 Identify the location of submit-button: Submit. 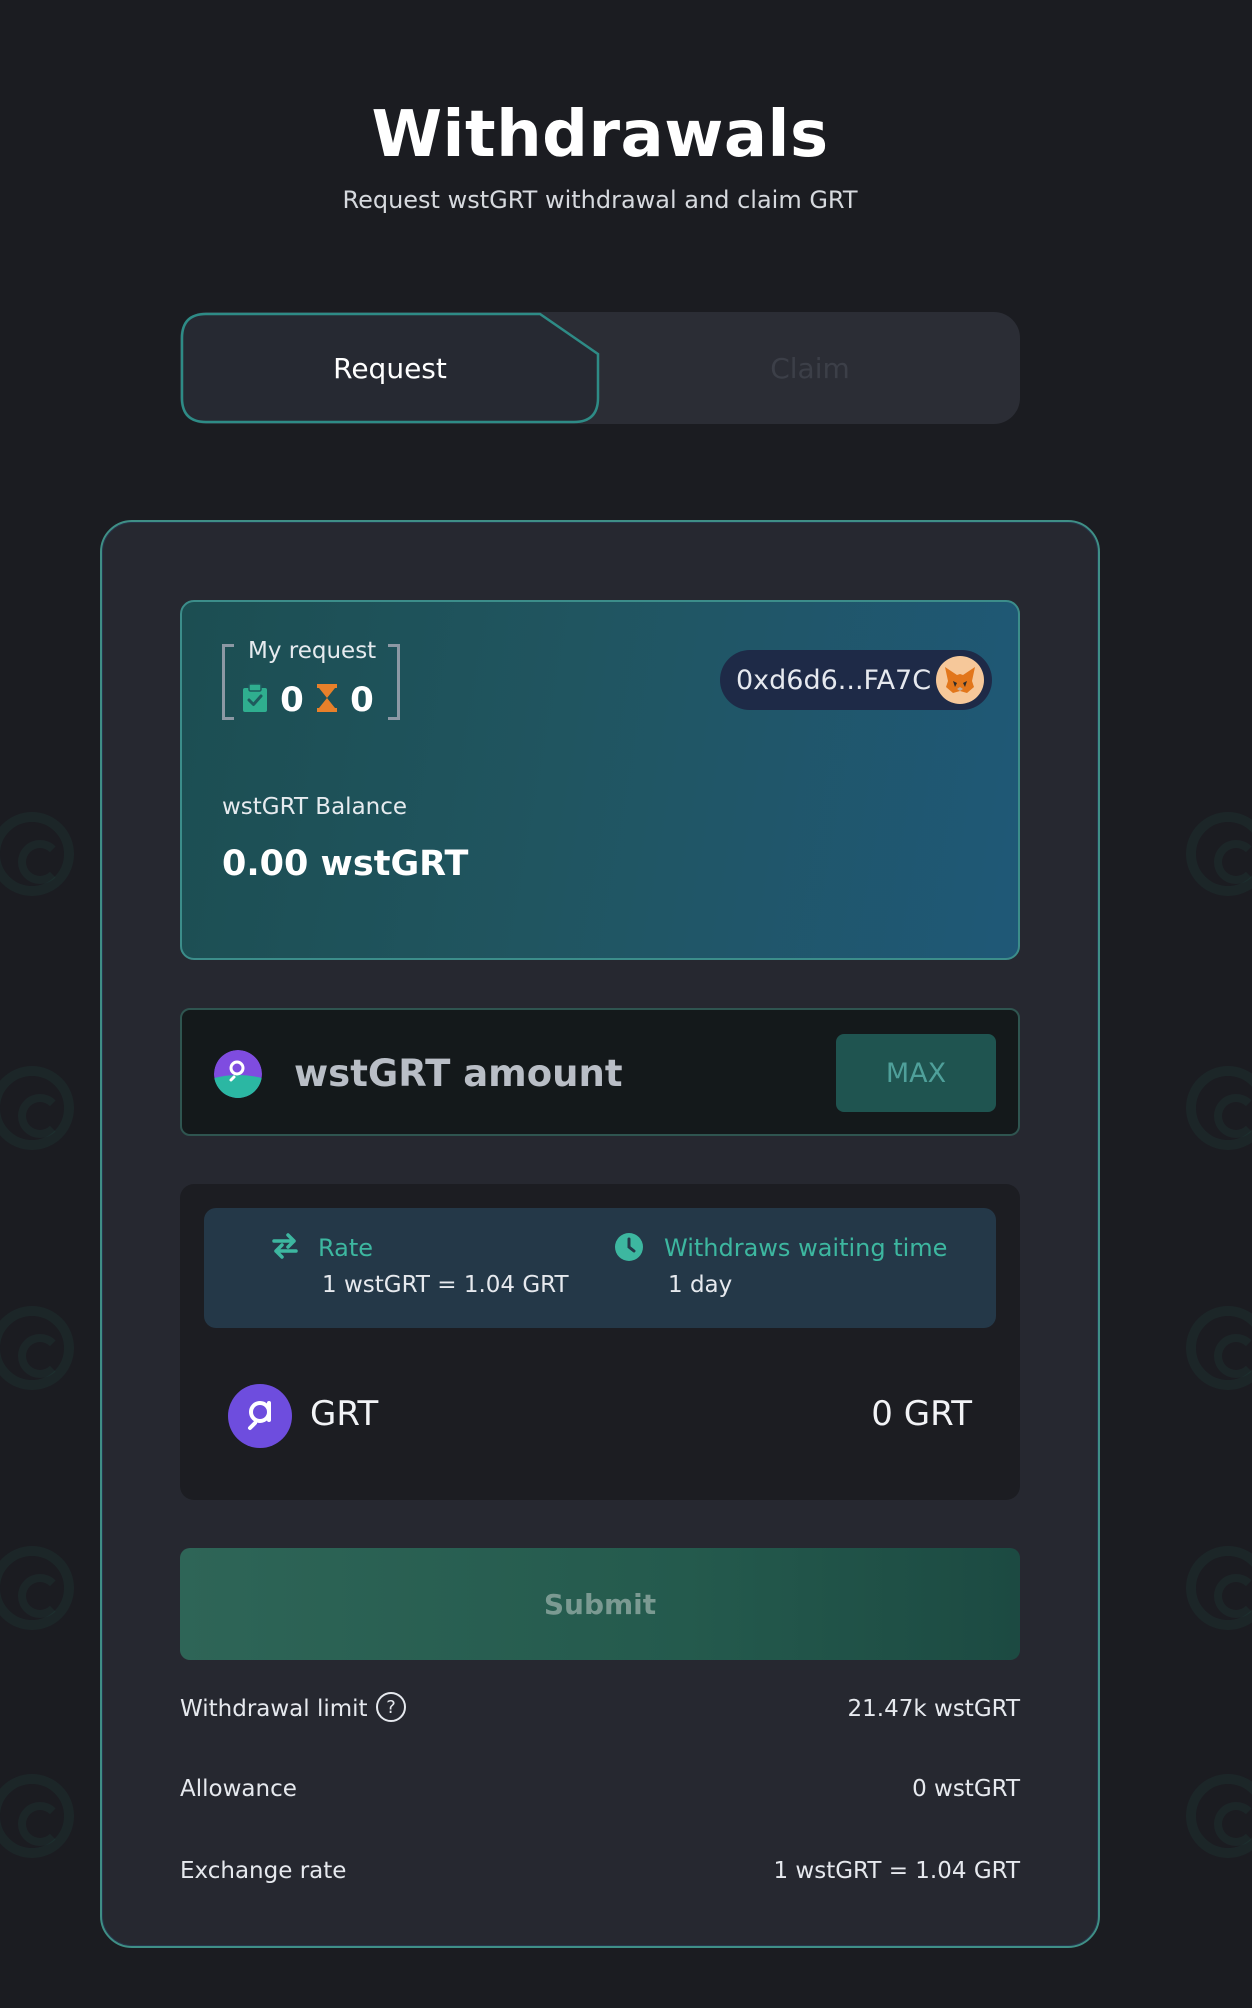
(600, 1604).